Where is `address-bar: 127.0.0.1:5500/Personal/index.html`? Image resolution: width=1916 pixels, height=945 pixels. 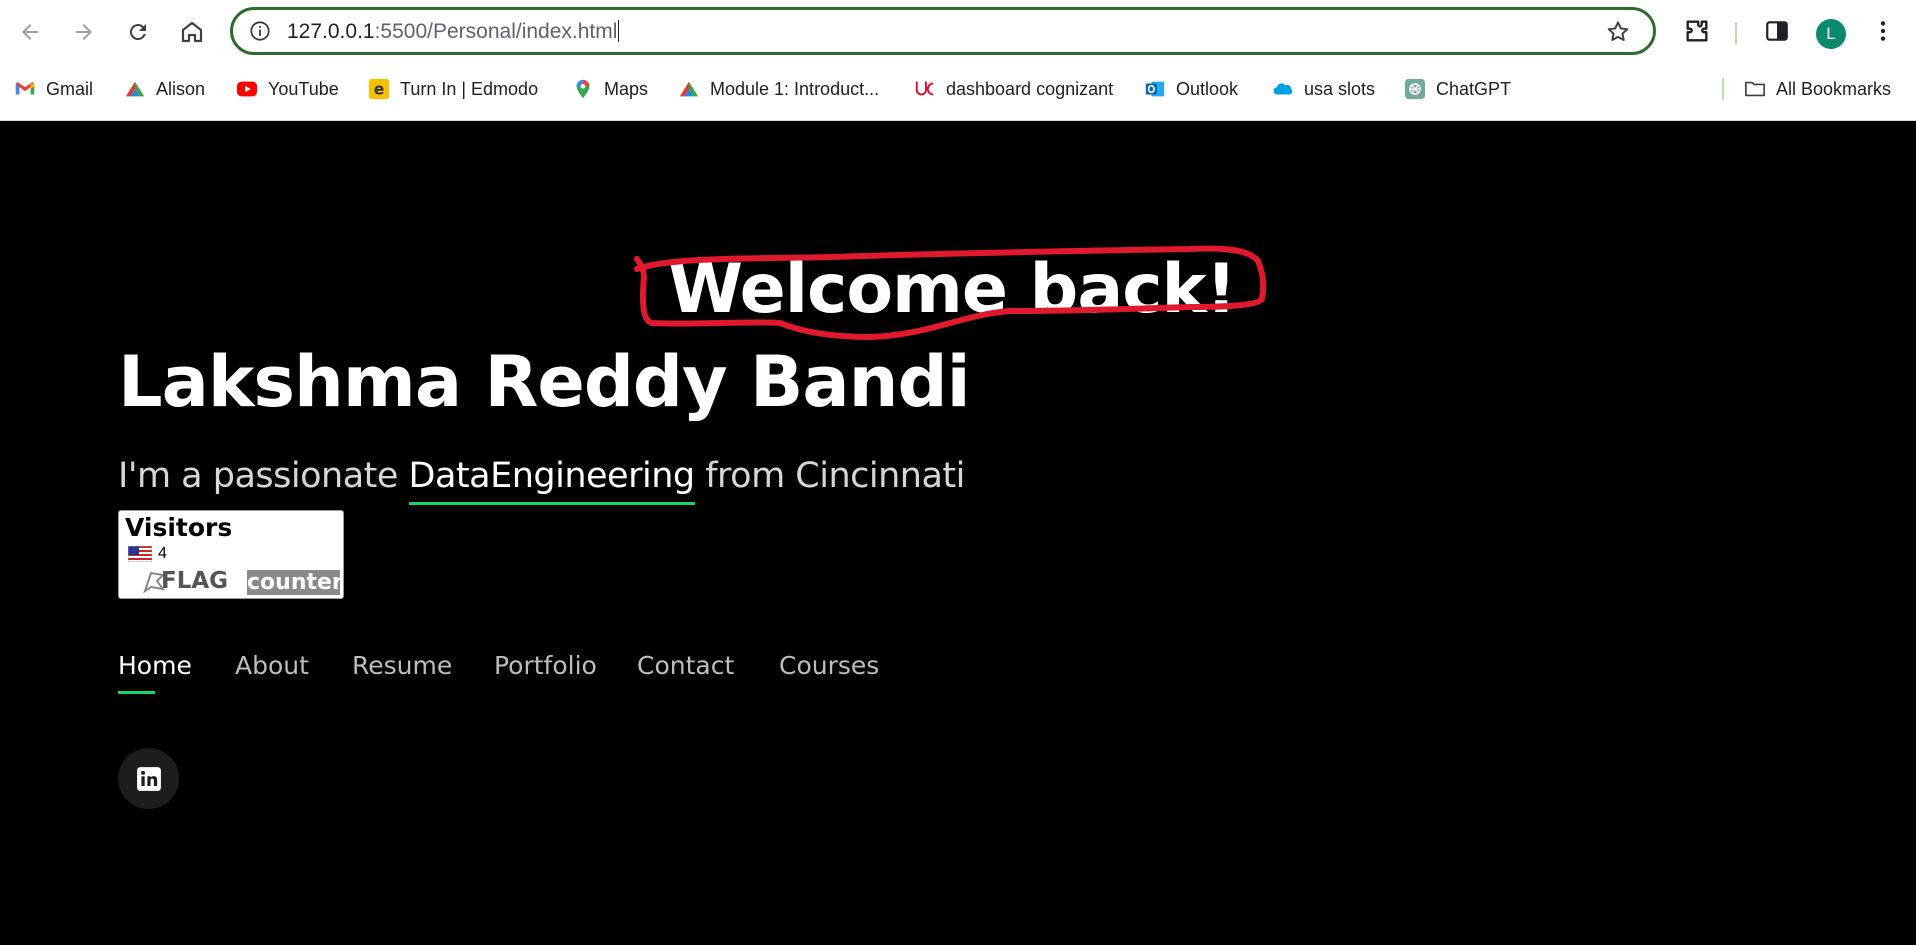
address-bar: 127.0.0.1:5500/Personal/index.html is located at coordinates (943, 31).